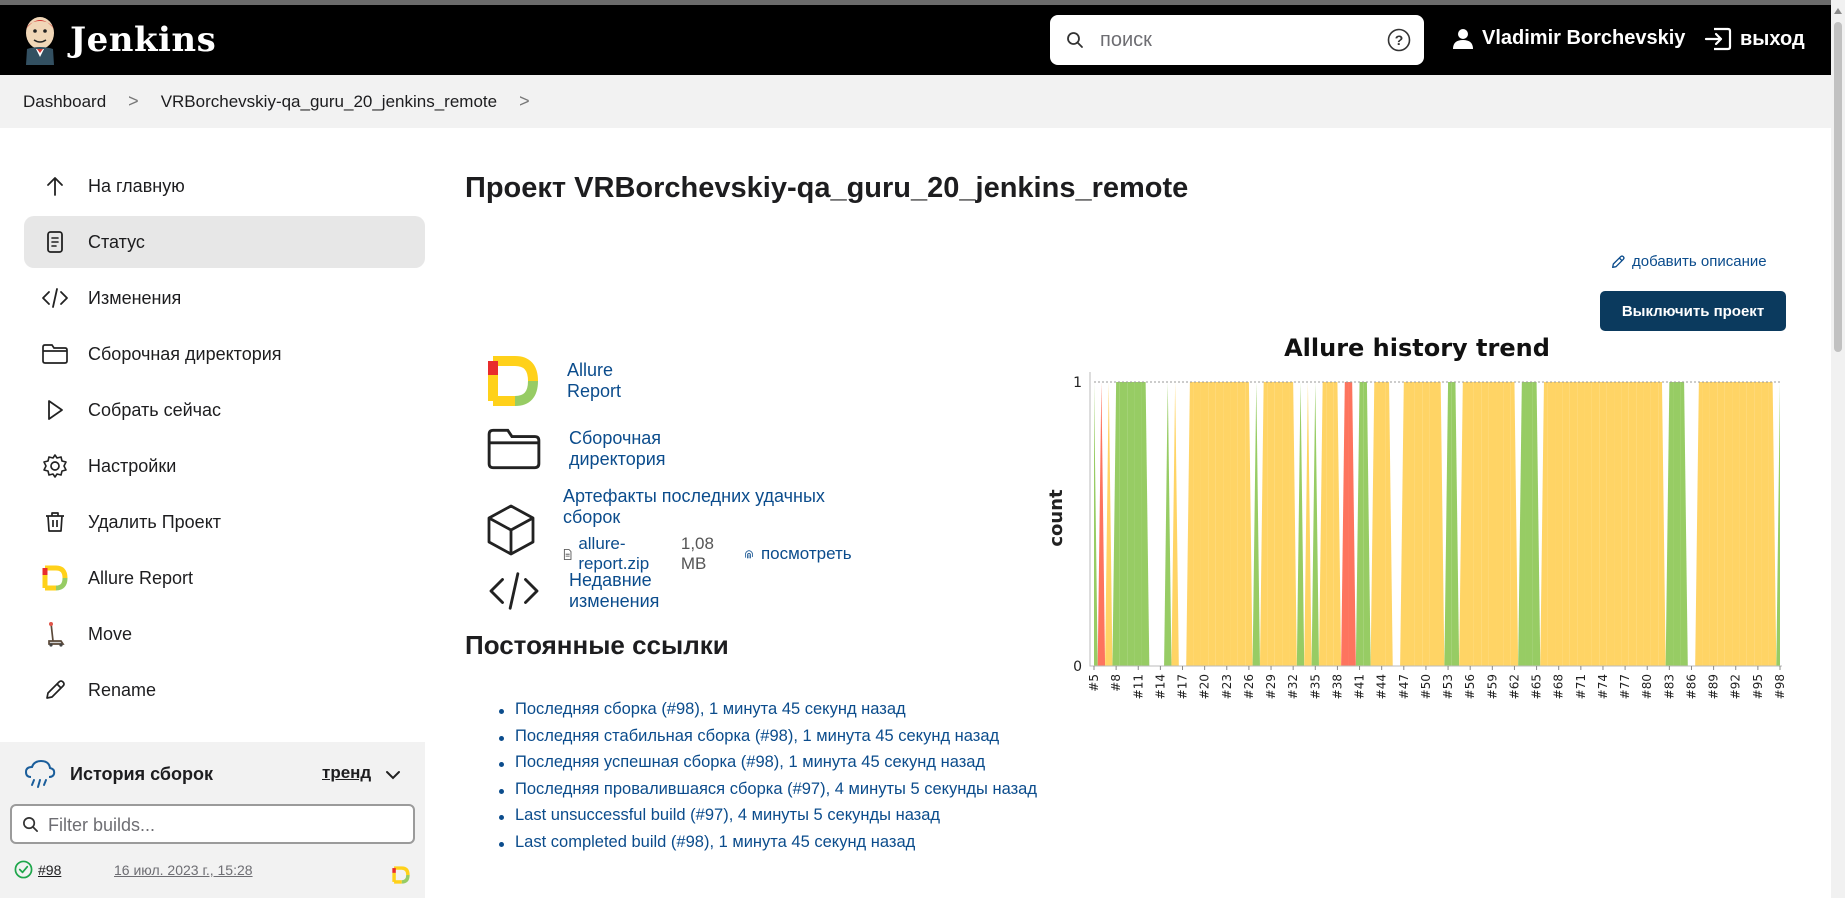 Image resolution: width=1845 pixels, height=898 pixels. I want to click on build-date-link: 16 июл. 2023 г., 15:28, so click(183, 870).